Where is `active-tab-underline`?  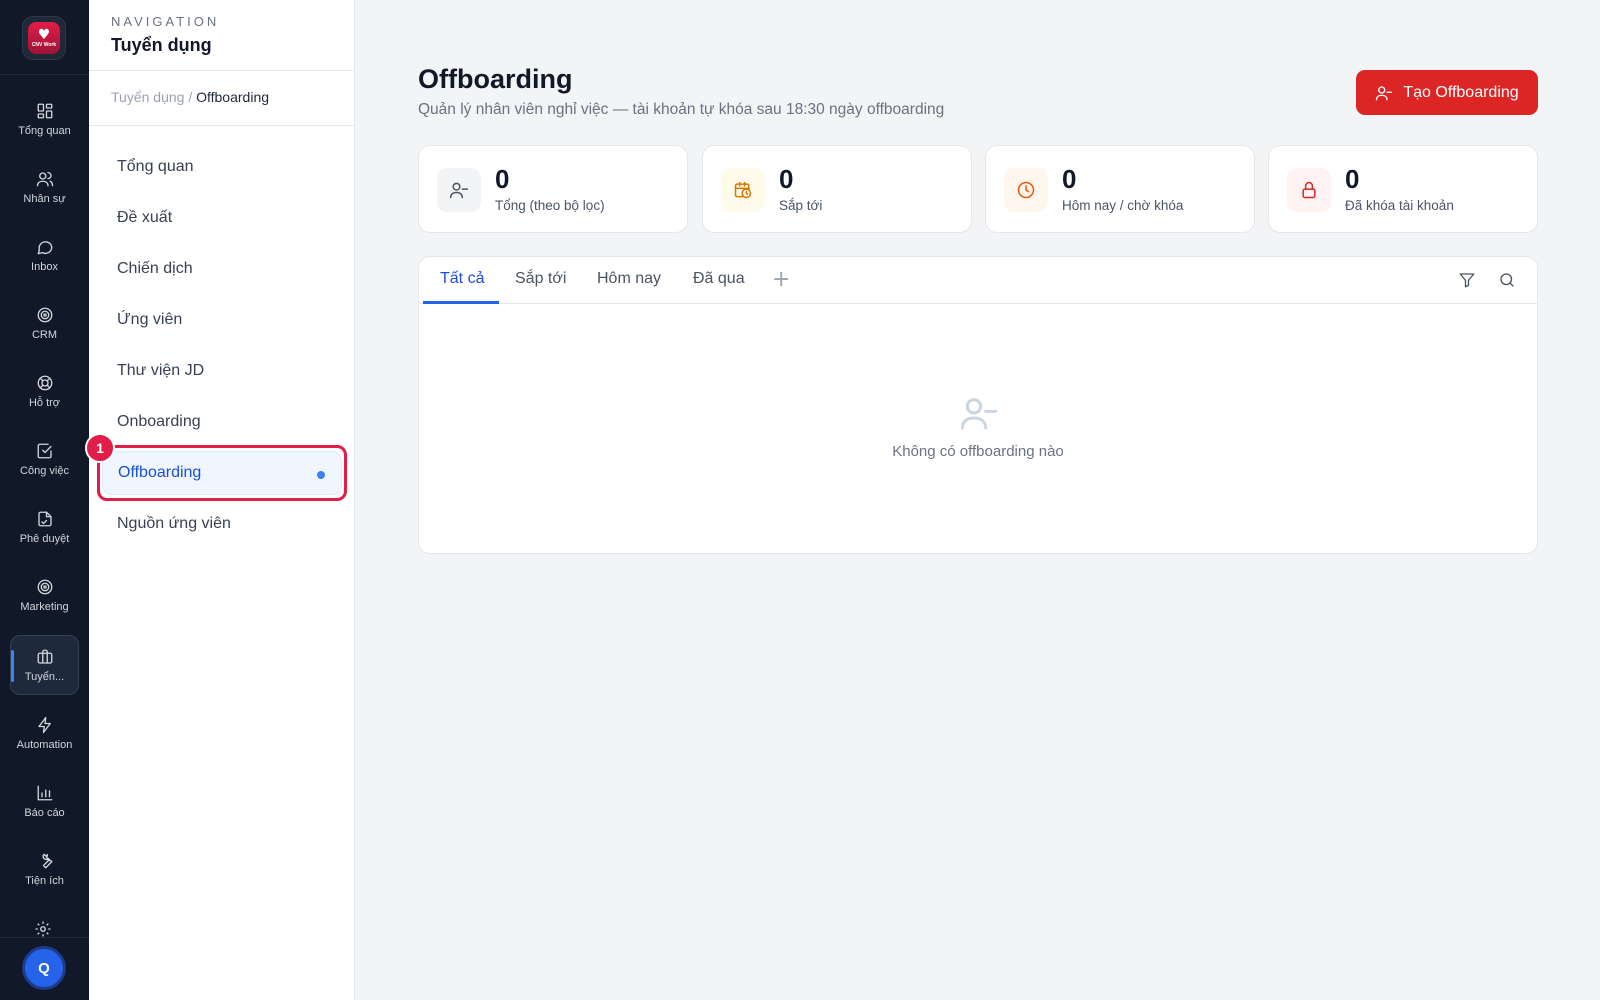
active-tab-underline is located at coordinates (461, 302).